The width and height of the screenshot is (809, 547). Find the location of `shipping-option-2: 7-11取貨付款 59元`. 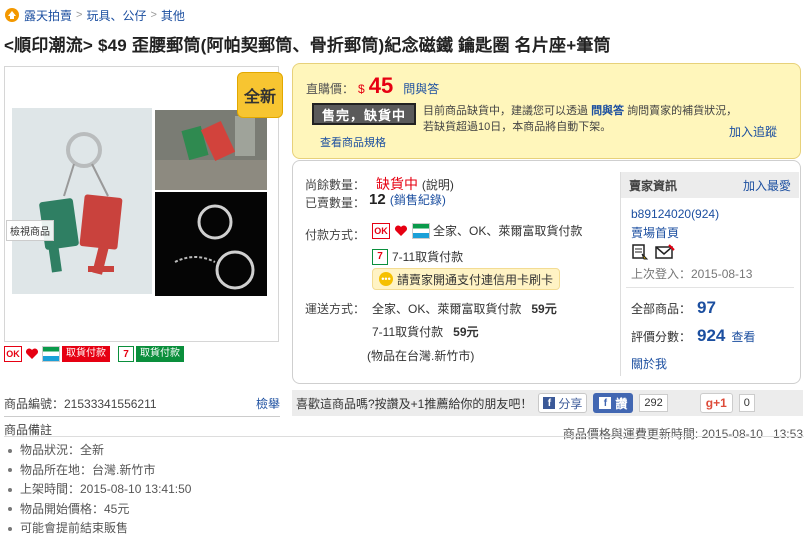

shipping-option-2: 7-11取貨付款 59元 is located at coordinates (425, 331).